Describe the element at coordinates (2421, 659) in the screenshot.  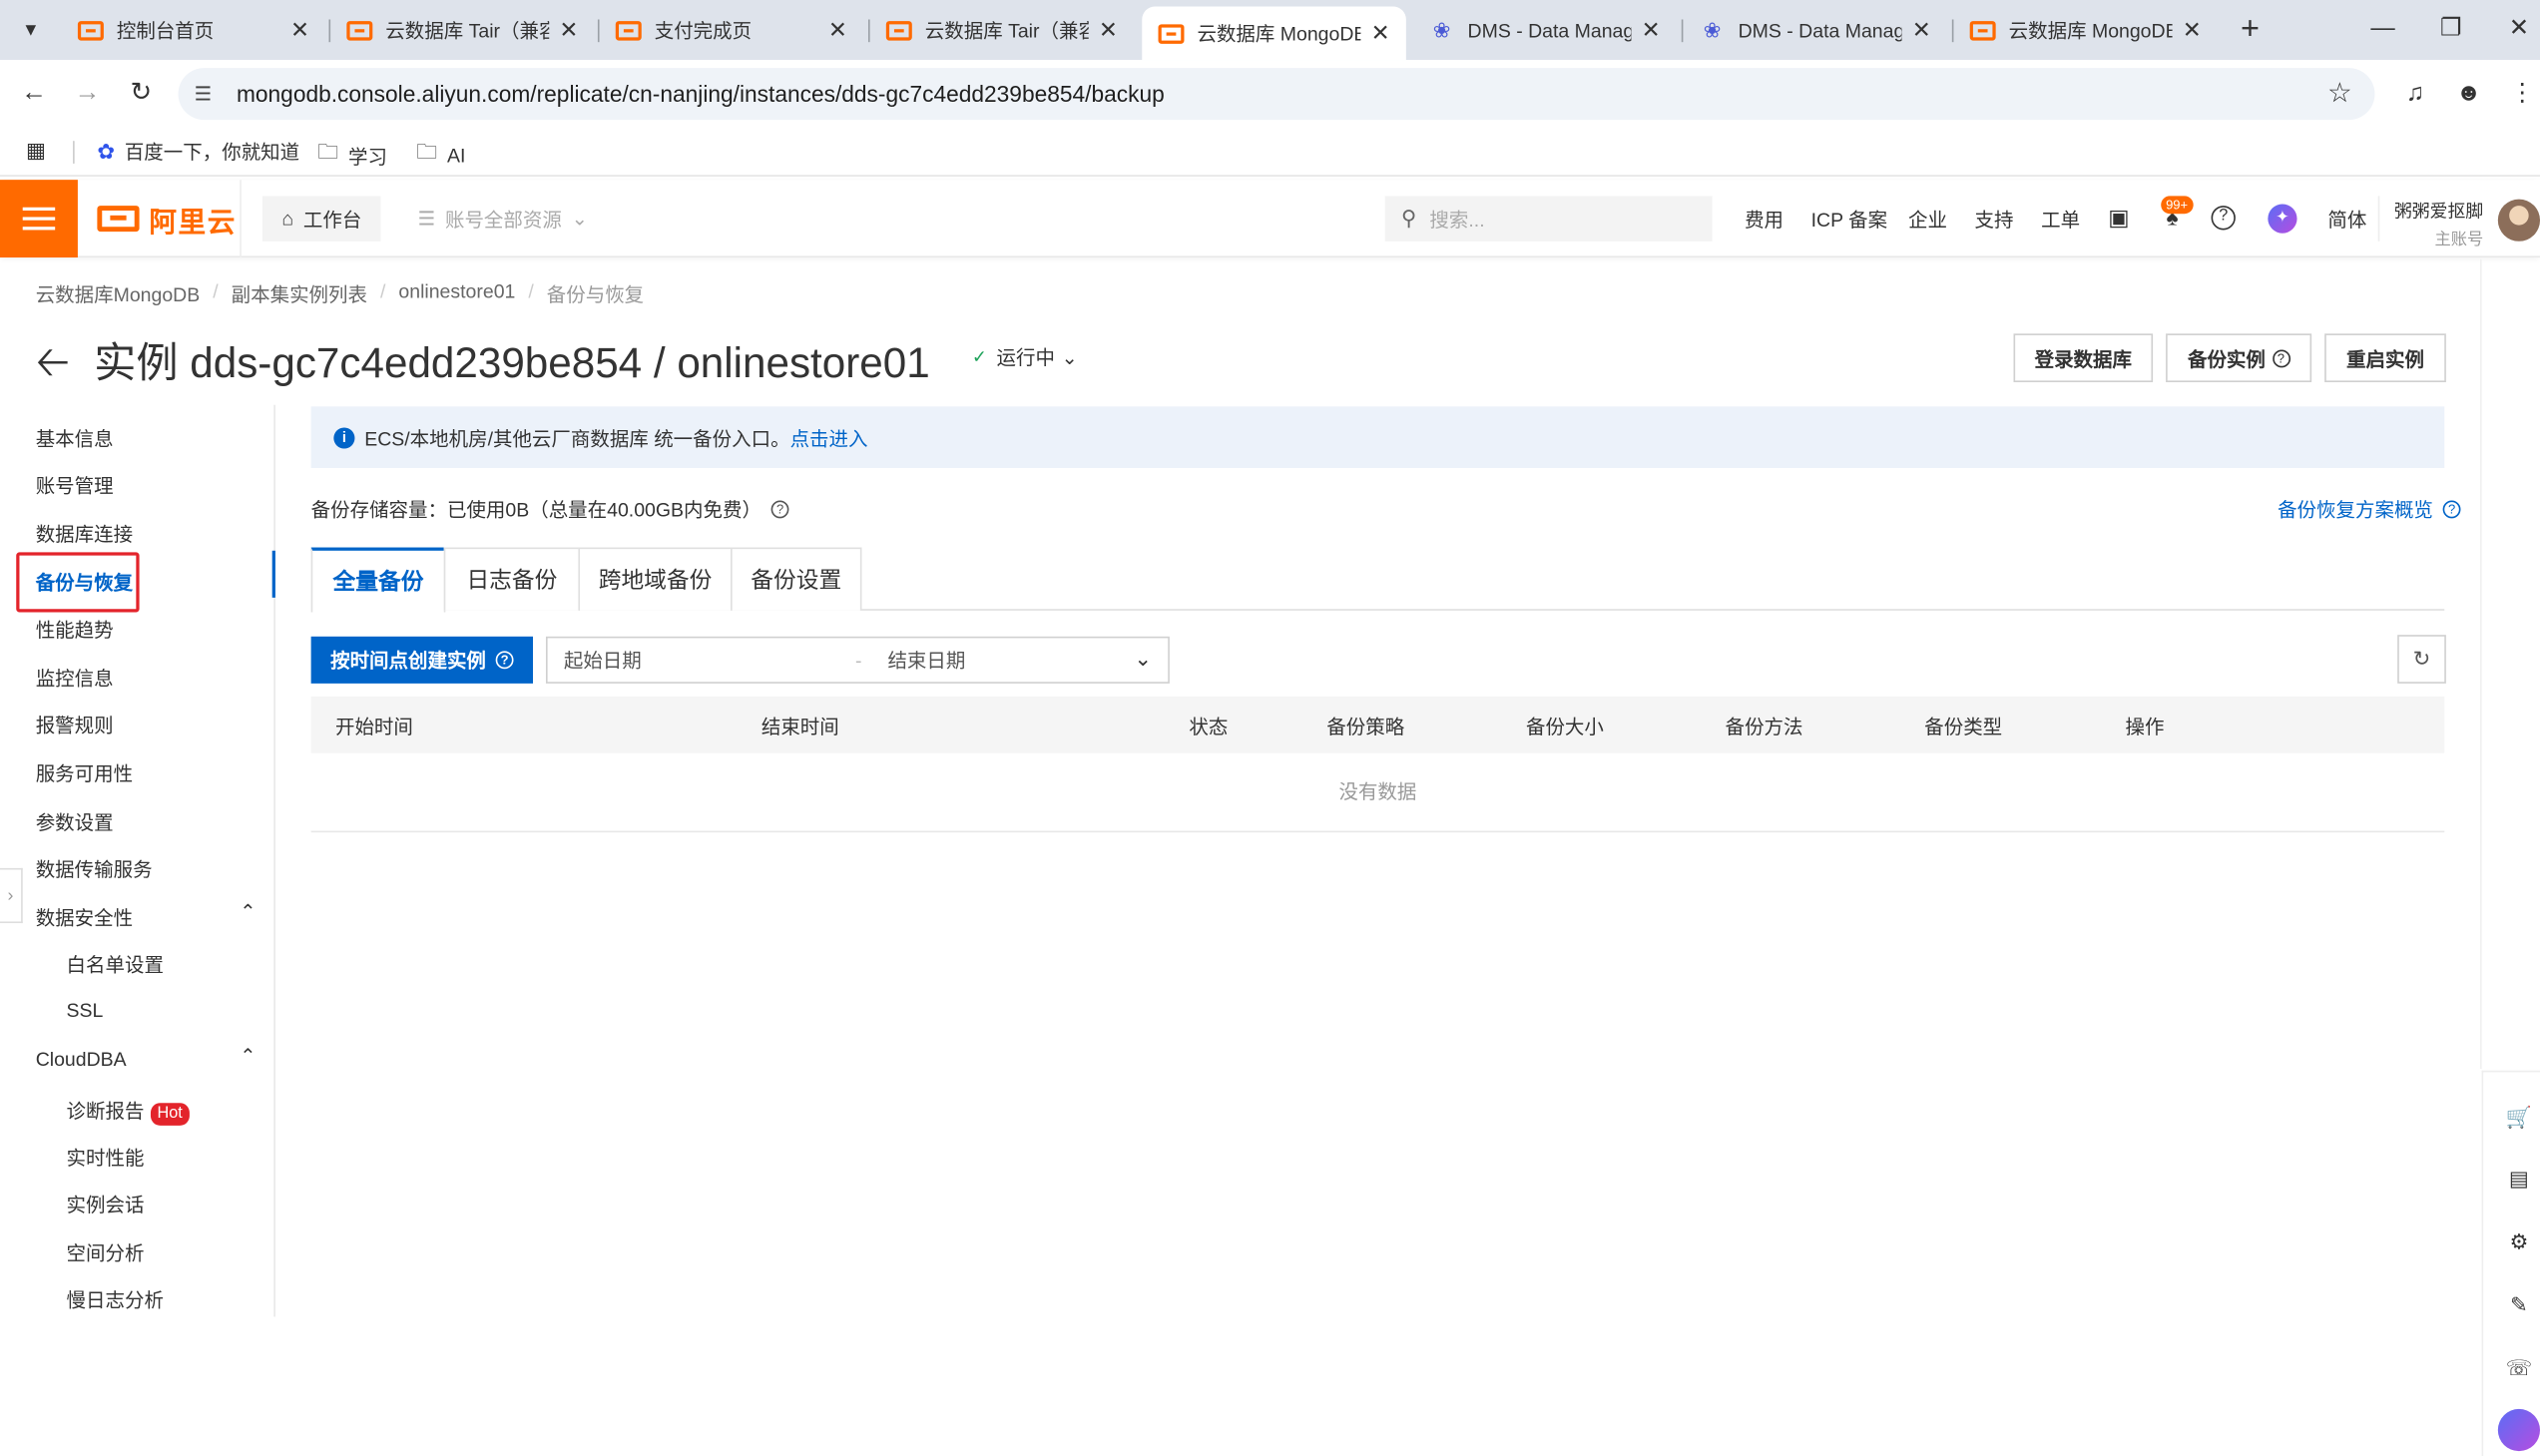
I see `refresh-button: ↻` at that location.